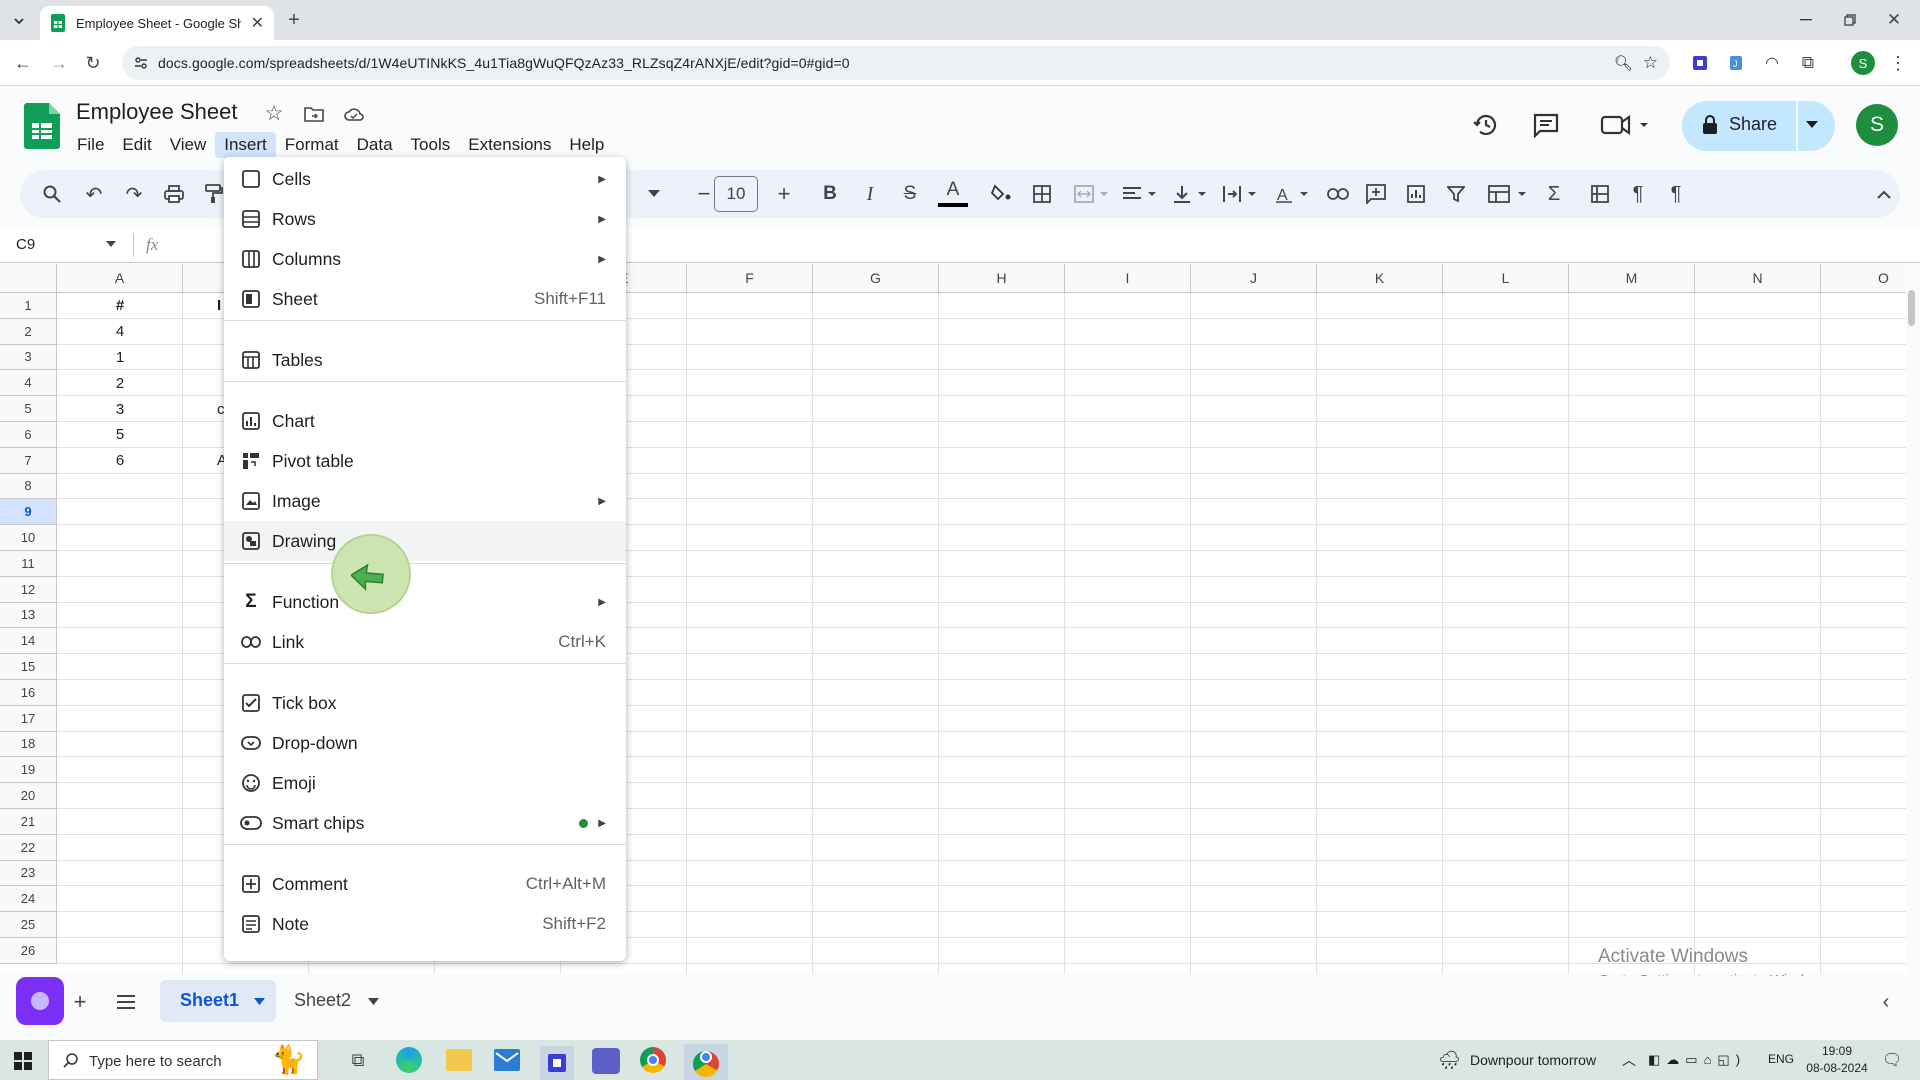 This screenshot has height=1080, width=1920. What do you see at coordinates (90, 145) in the screenshot?
I see `menu-file: File` at bounding box center [90, 145].